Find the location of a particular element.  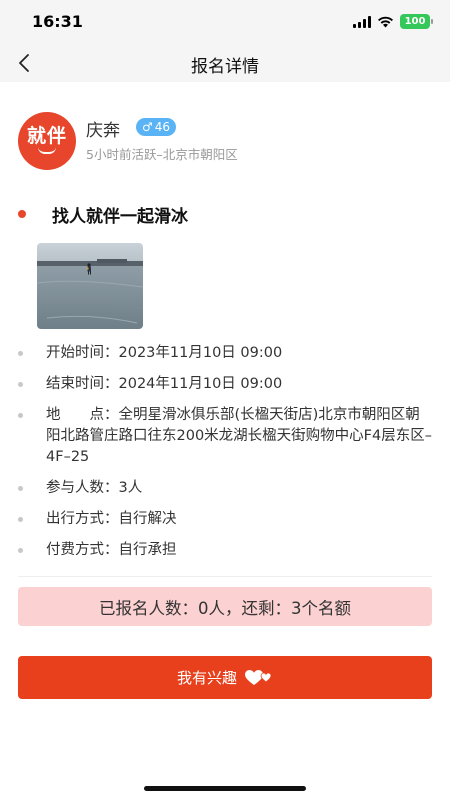

user-activity-location: 5小时前活跃–北京市朝阳区 is located at coordinates (162, 154).